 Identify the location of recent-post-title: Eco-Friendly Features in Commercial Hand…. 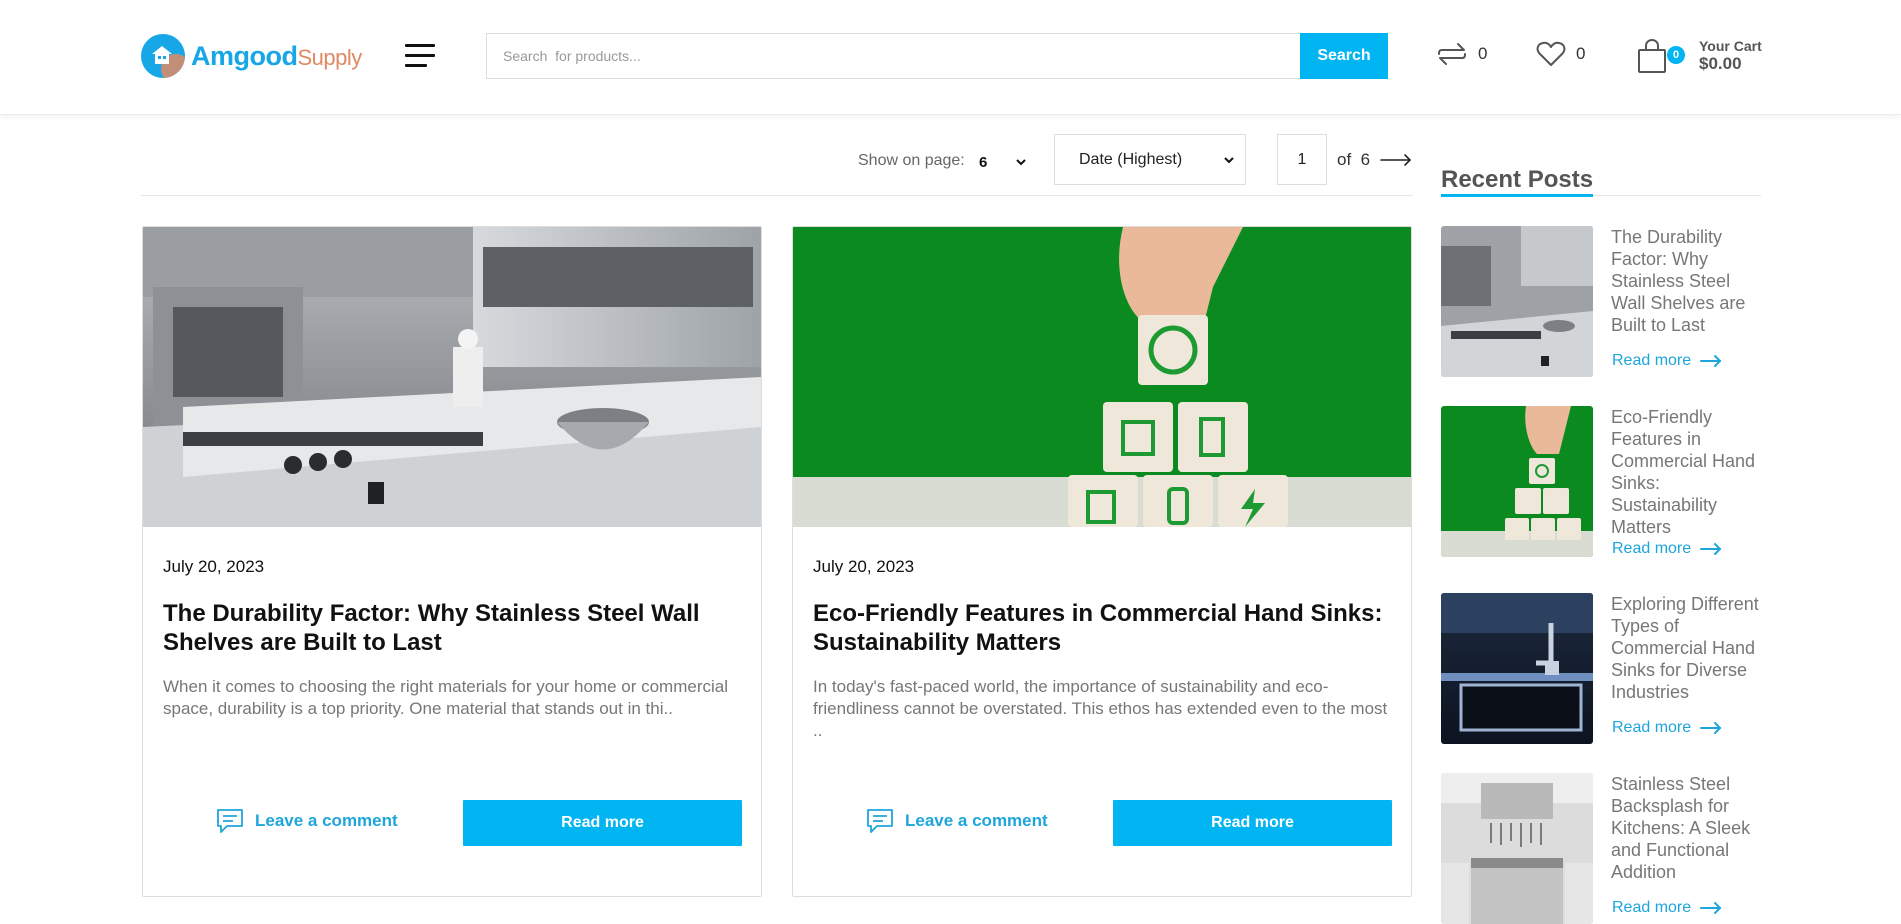
(1687, 472).